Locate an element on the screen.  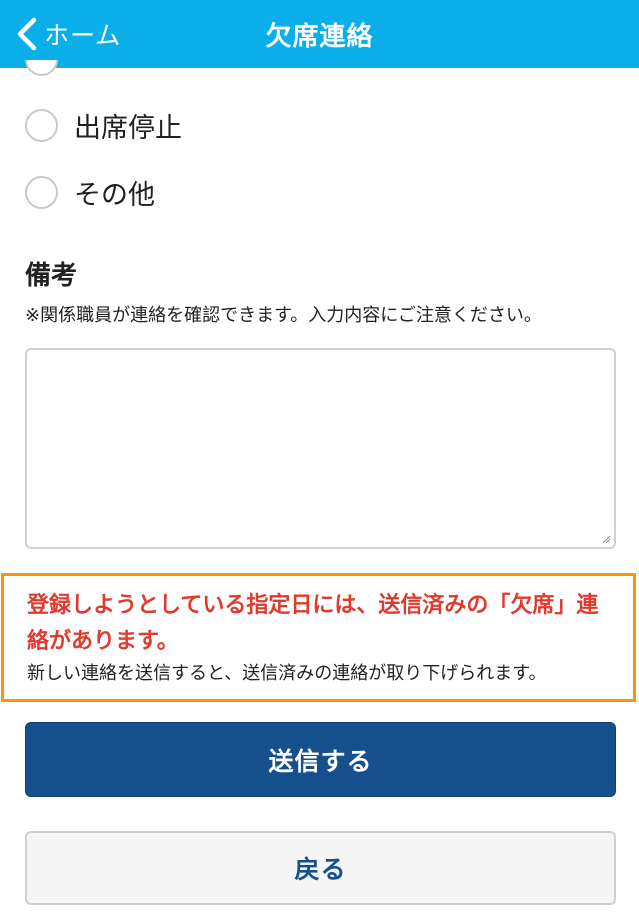
submit-button: 送信する is located at coordinates (320, 759).